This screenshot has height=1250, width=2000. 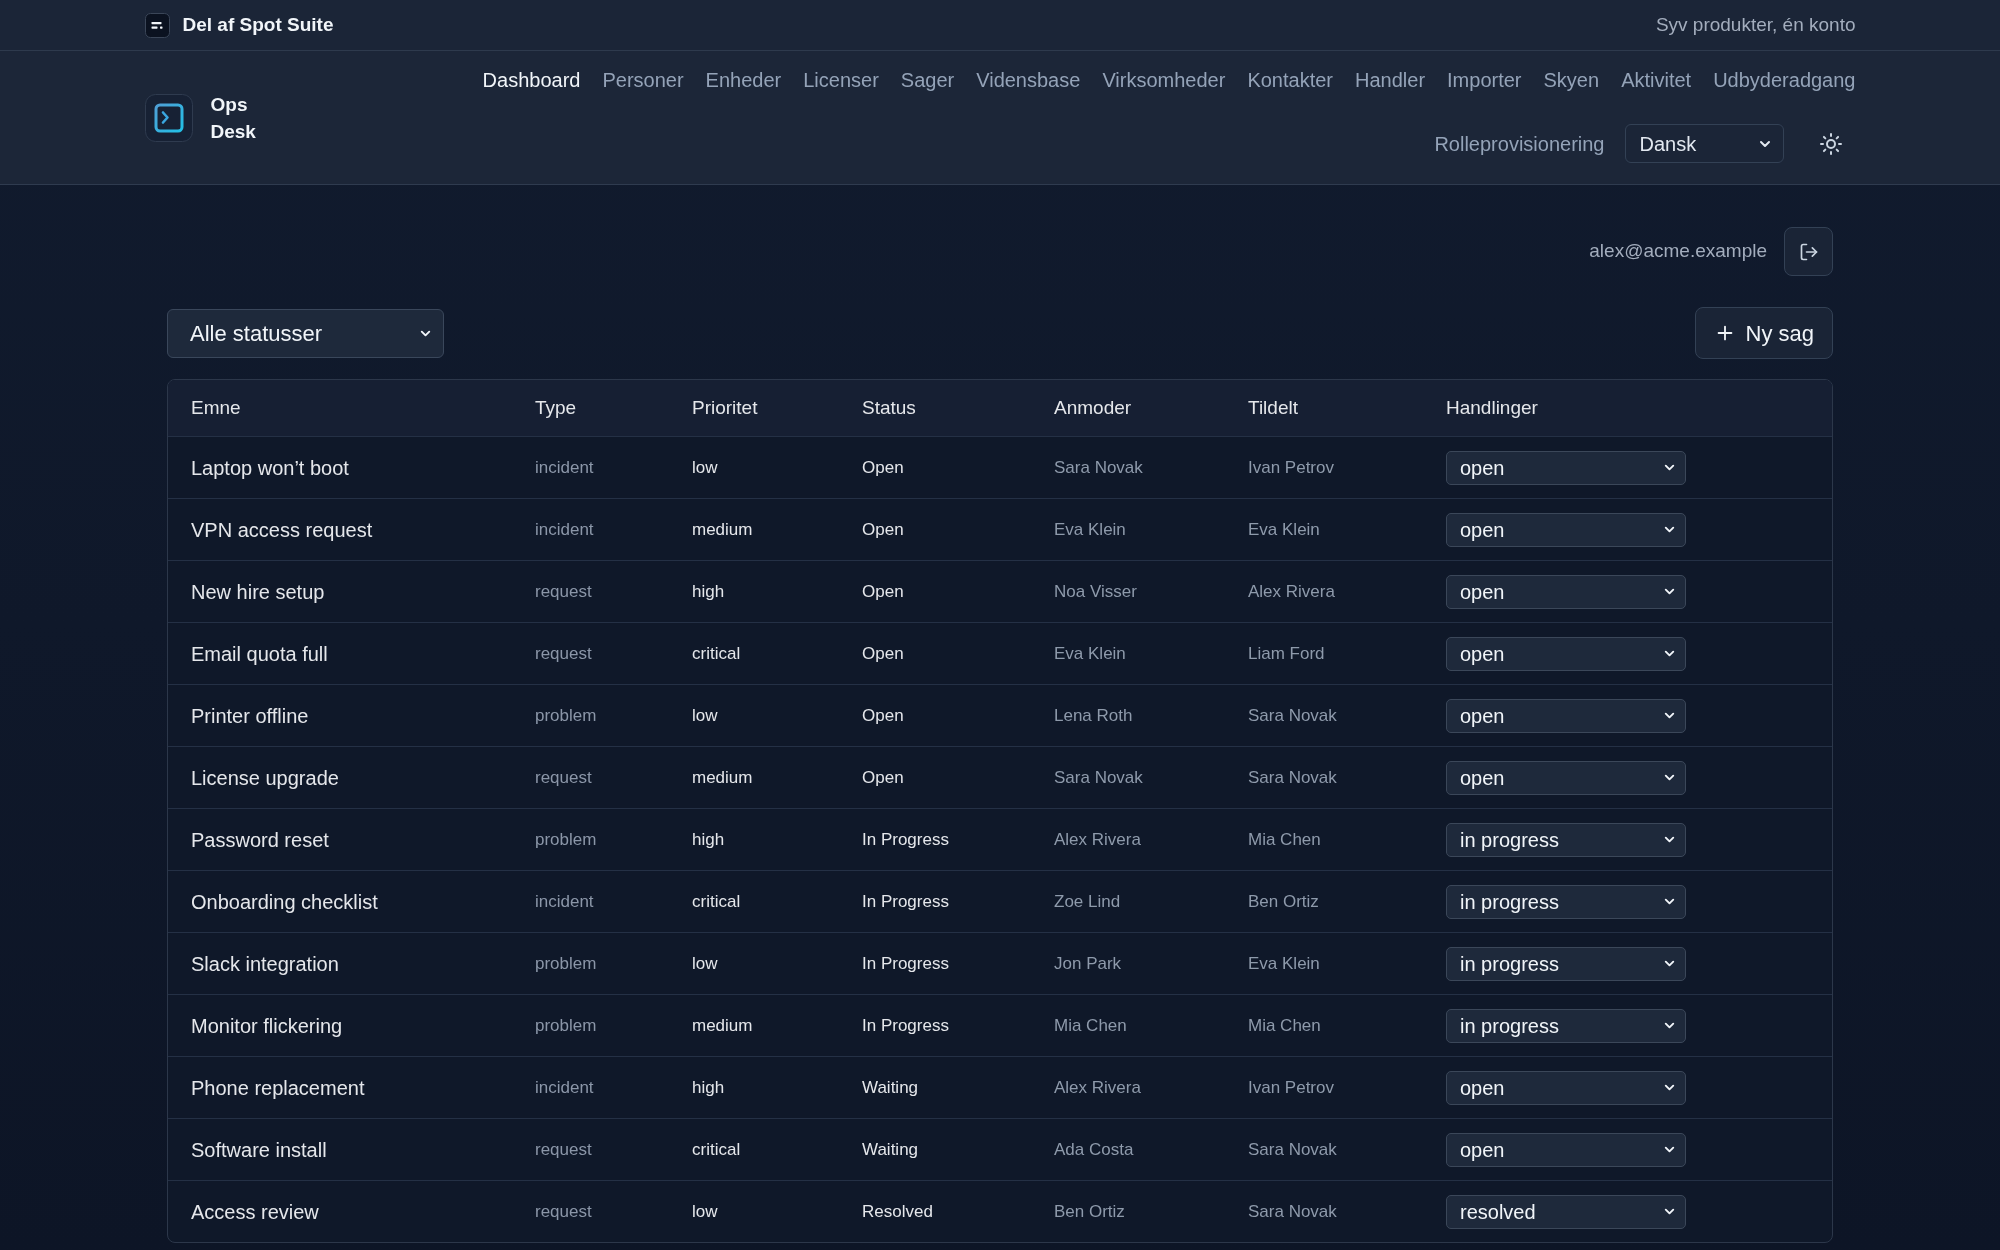 What do you see at coordinates (258, 24) in the screenshot?
I see `suite-title: Del af Spot Suite` at bounding box center [258, 24].